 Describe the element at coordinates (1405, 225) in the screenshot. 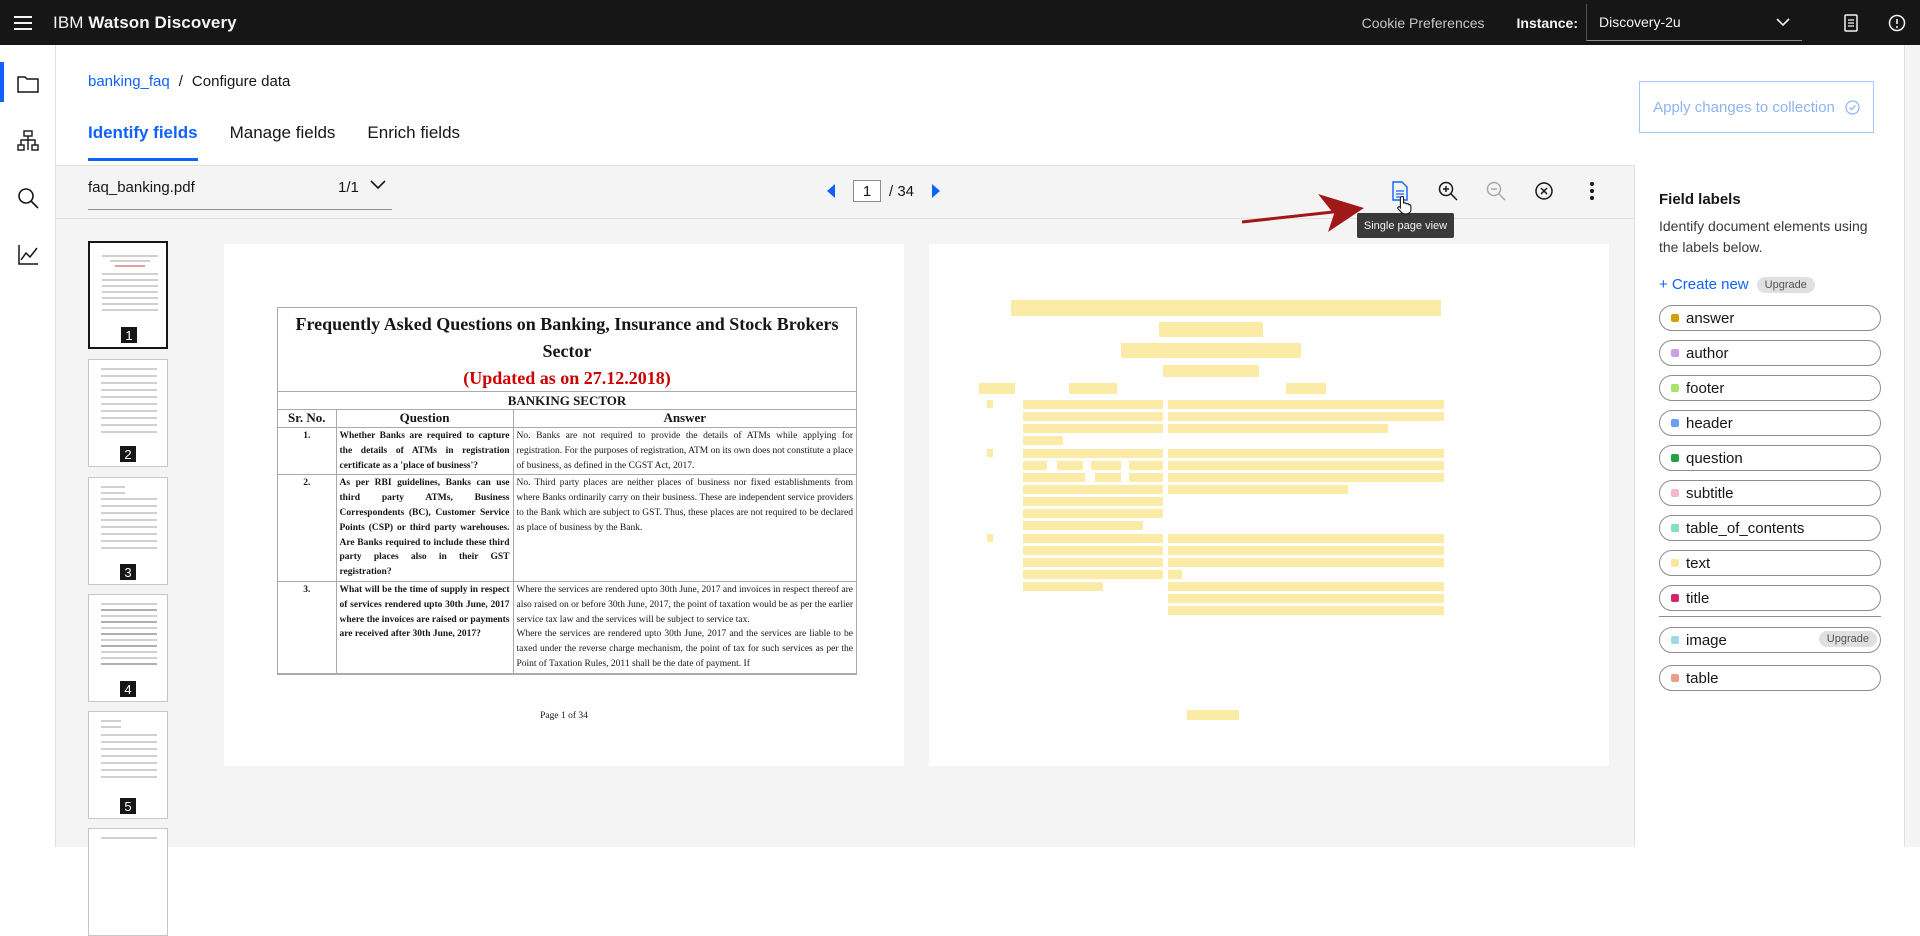

I see `single-page-view-tooltip: Single page view` at that location.